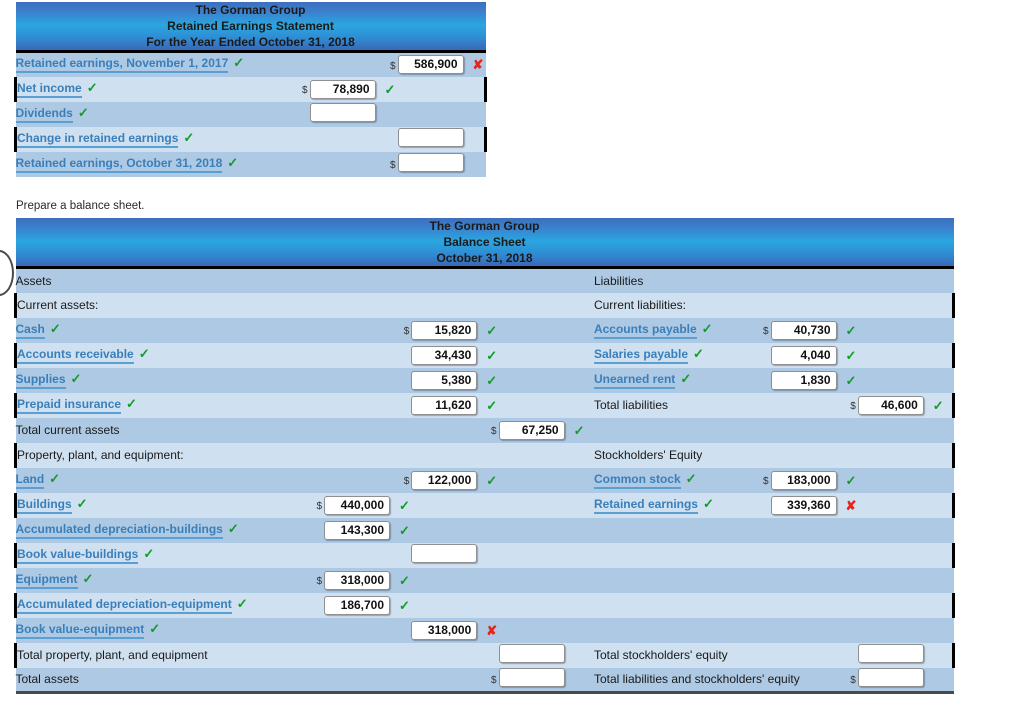  Describe the element at coordinates (98, 139) in the screenshot. I see `re-row-3-account-link: Change in retained earnings` at that location.